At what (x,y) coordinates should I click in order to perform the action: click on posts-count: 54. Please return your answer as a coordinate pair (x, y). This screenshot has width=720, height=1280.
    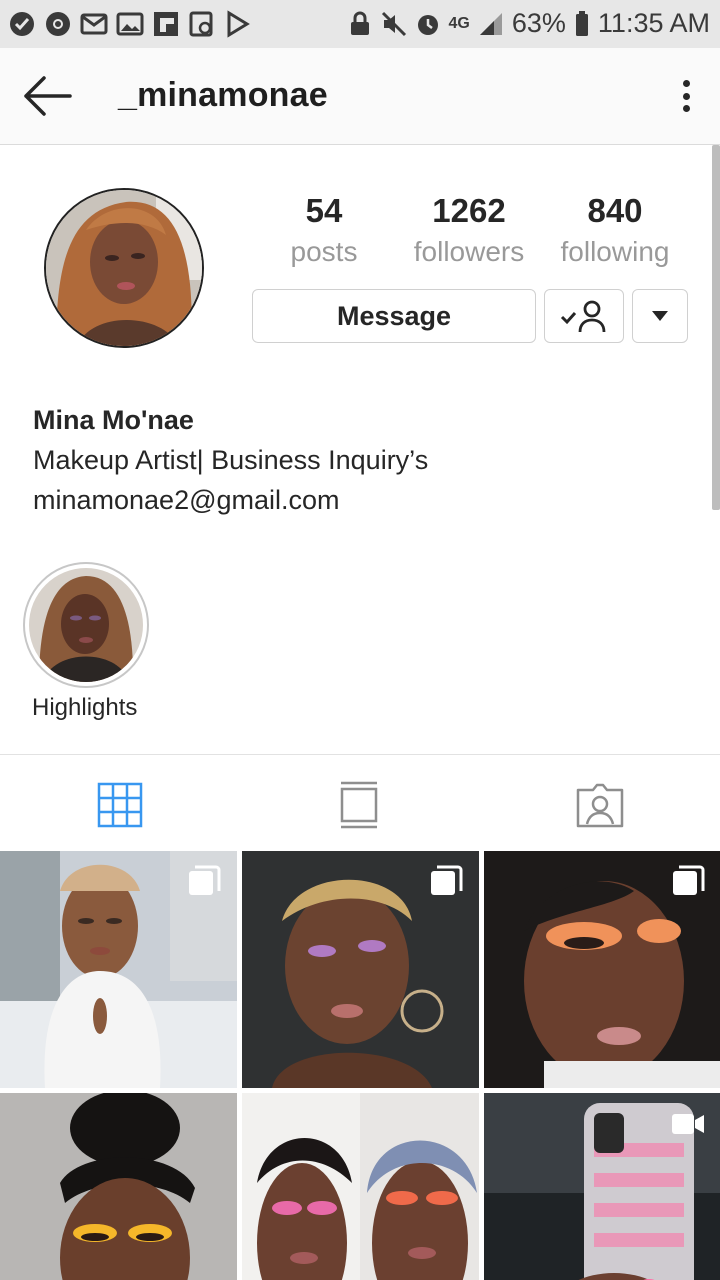
    Looking at the image, I should click on (324, 210).